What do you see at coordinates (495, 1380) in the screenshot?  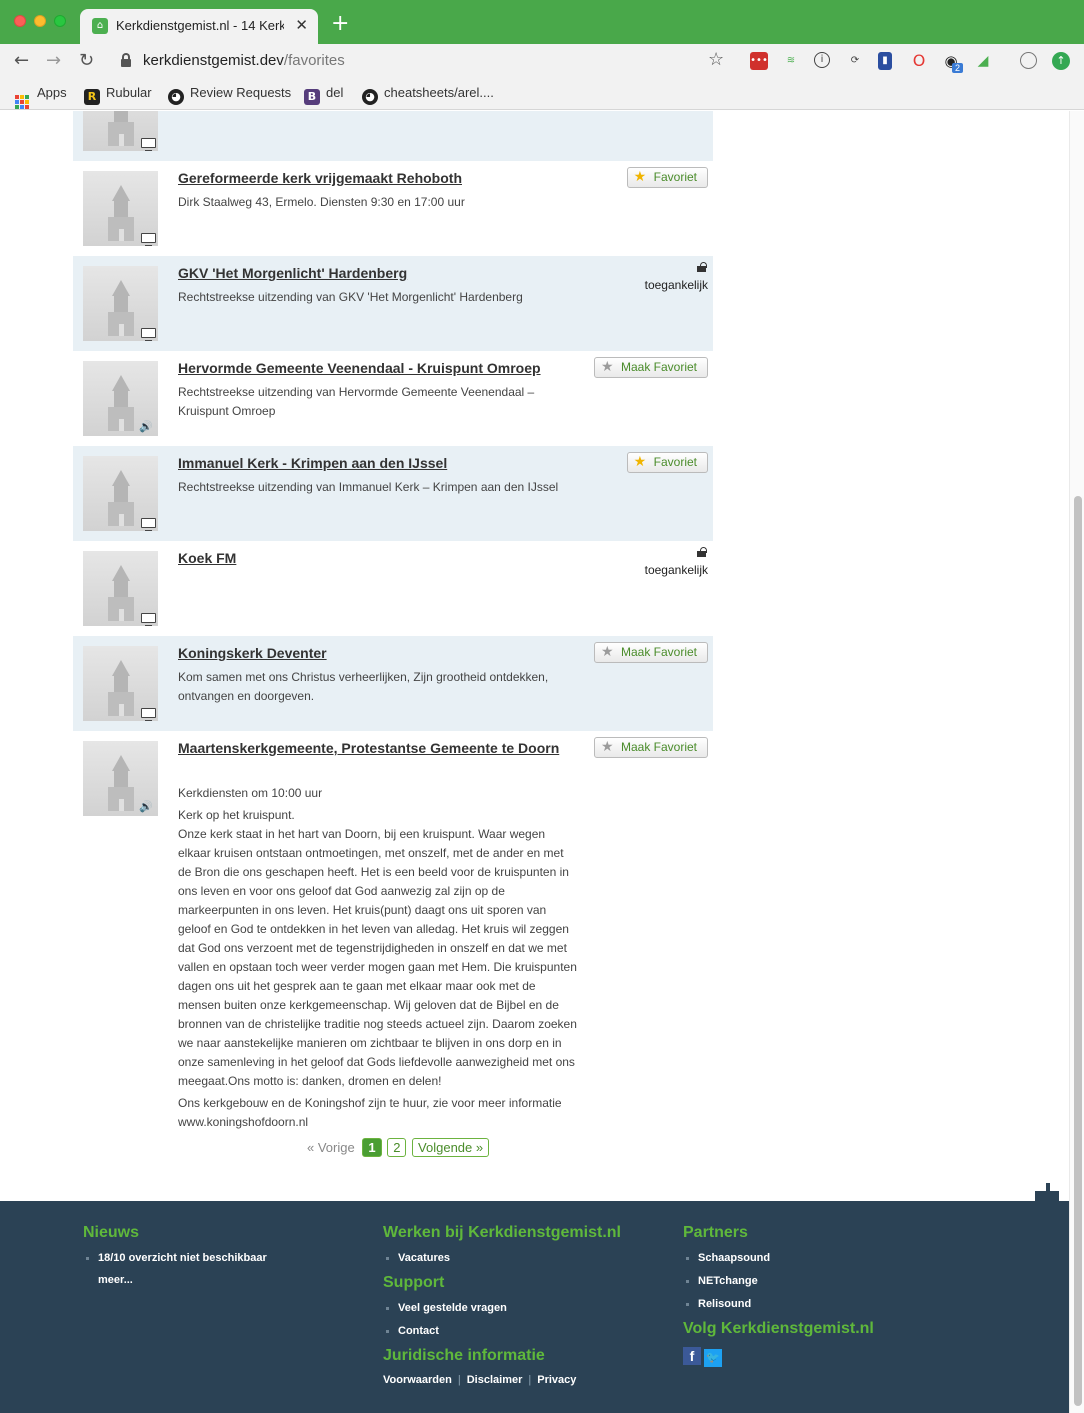 I see `footer-link-disclaimer: Disclaimer` at bounding box center [495, 1380].